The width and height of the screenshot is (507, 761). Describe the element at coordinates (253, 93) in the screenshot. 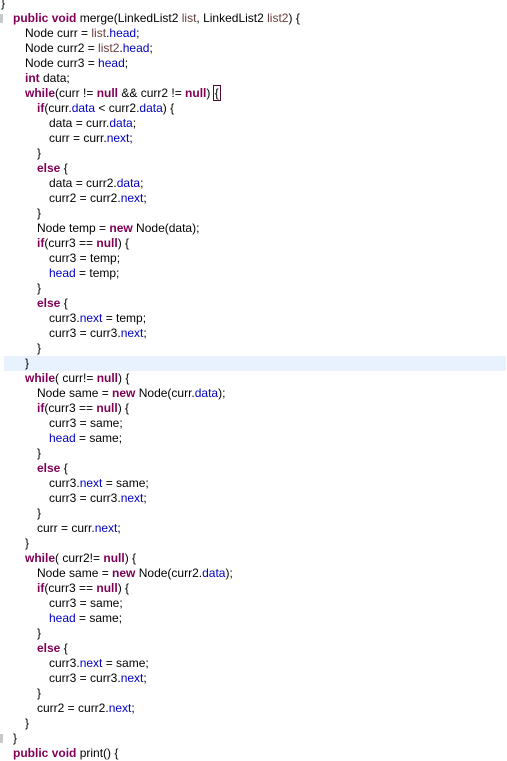

I see `code-line: while(curr != null && curr2 != null) {` at that location.